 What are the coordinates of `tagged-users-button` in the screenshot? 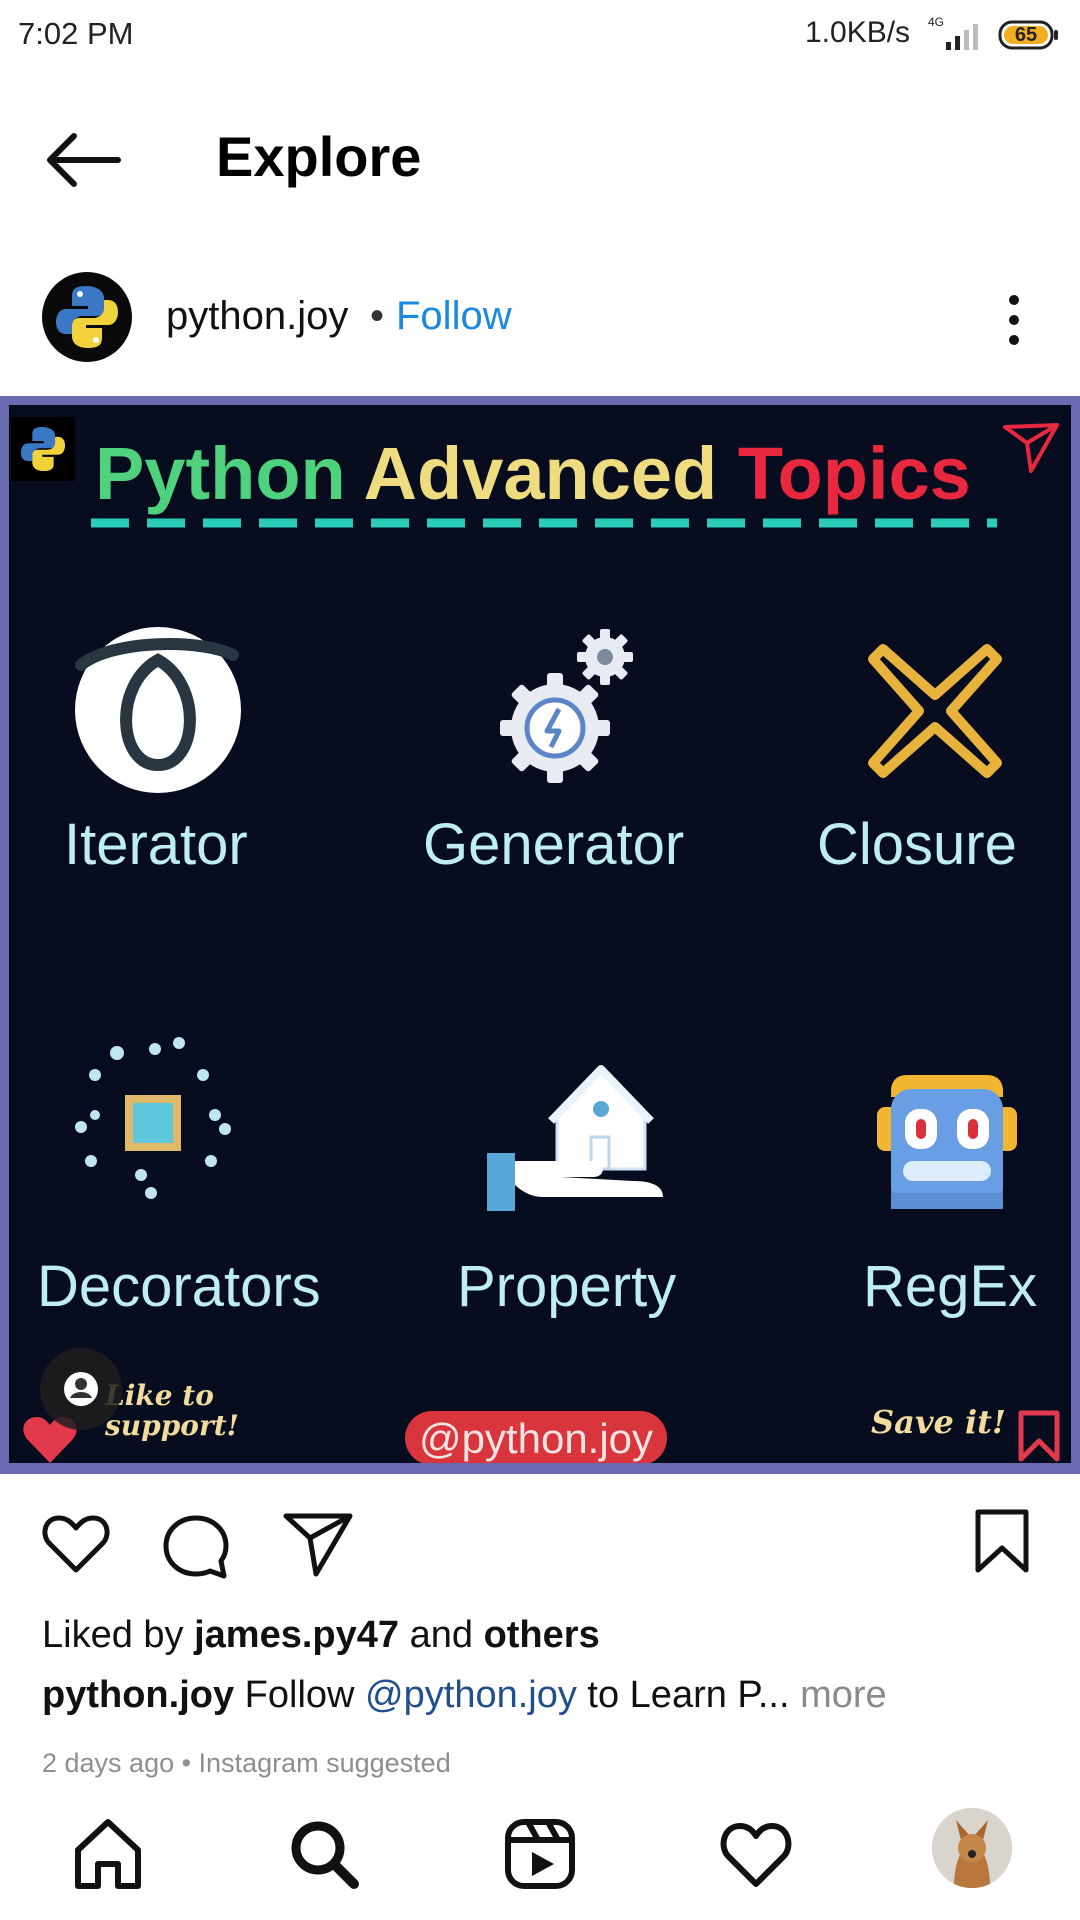 It's located at (81, 1389).